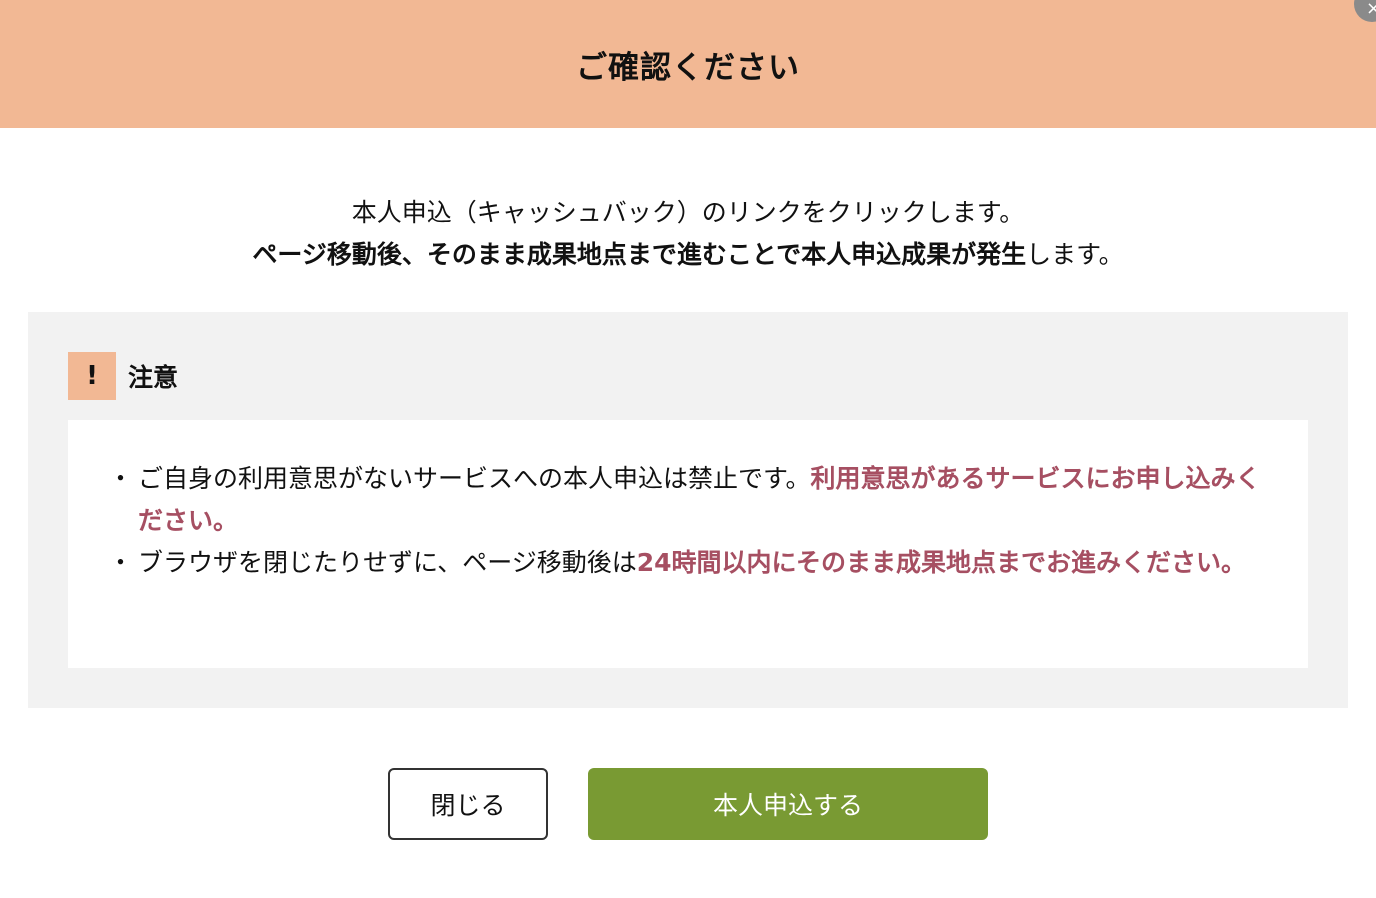 Image resolution: width=1376 pixels, height=898 pixels. I want to click on intro-line-2-tail: します。, so click(1075, 254).